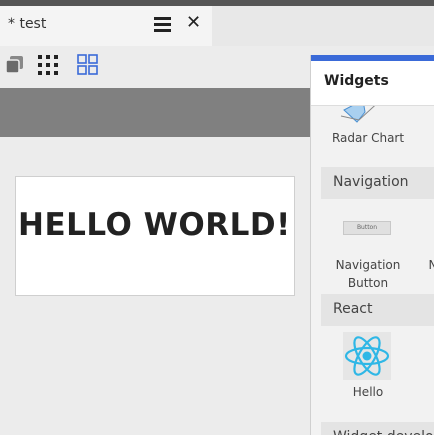 This screenshot has height=435, width=434. I want to click on widget-label-cut-off: N, so click(431, 265).